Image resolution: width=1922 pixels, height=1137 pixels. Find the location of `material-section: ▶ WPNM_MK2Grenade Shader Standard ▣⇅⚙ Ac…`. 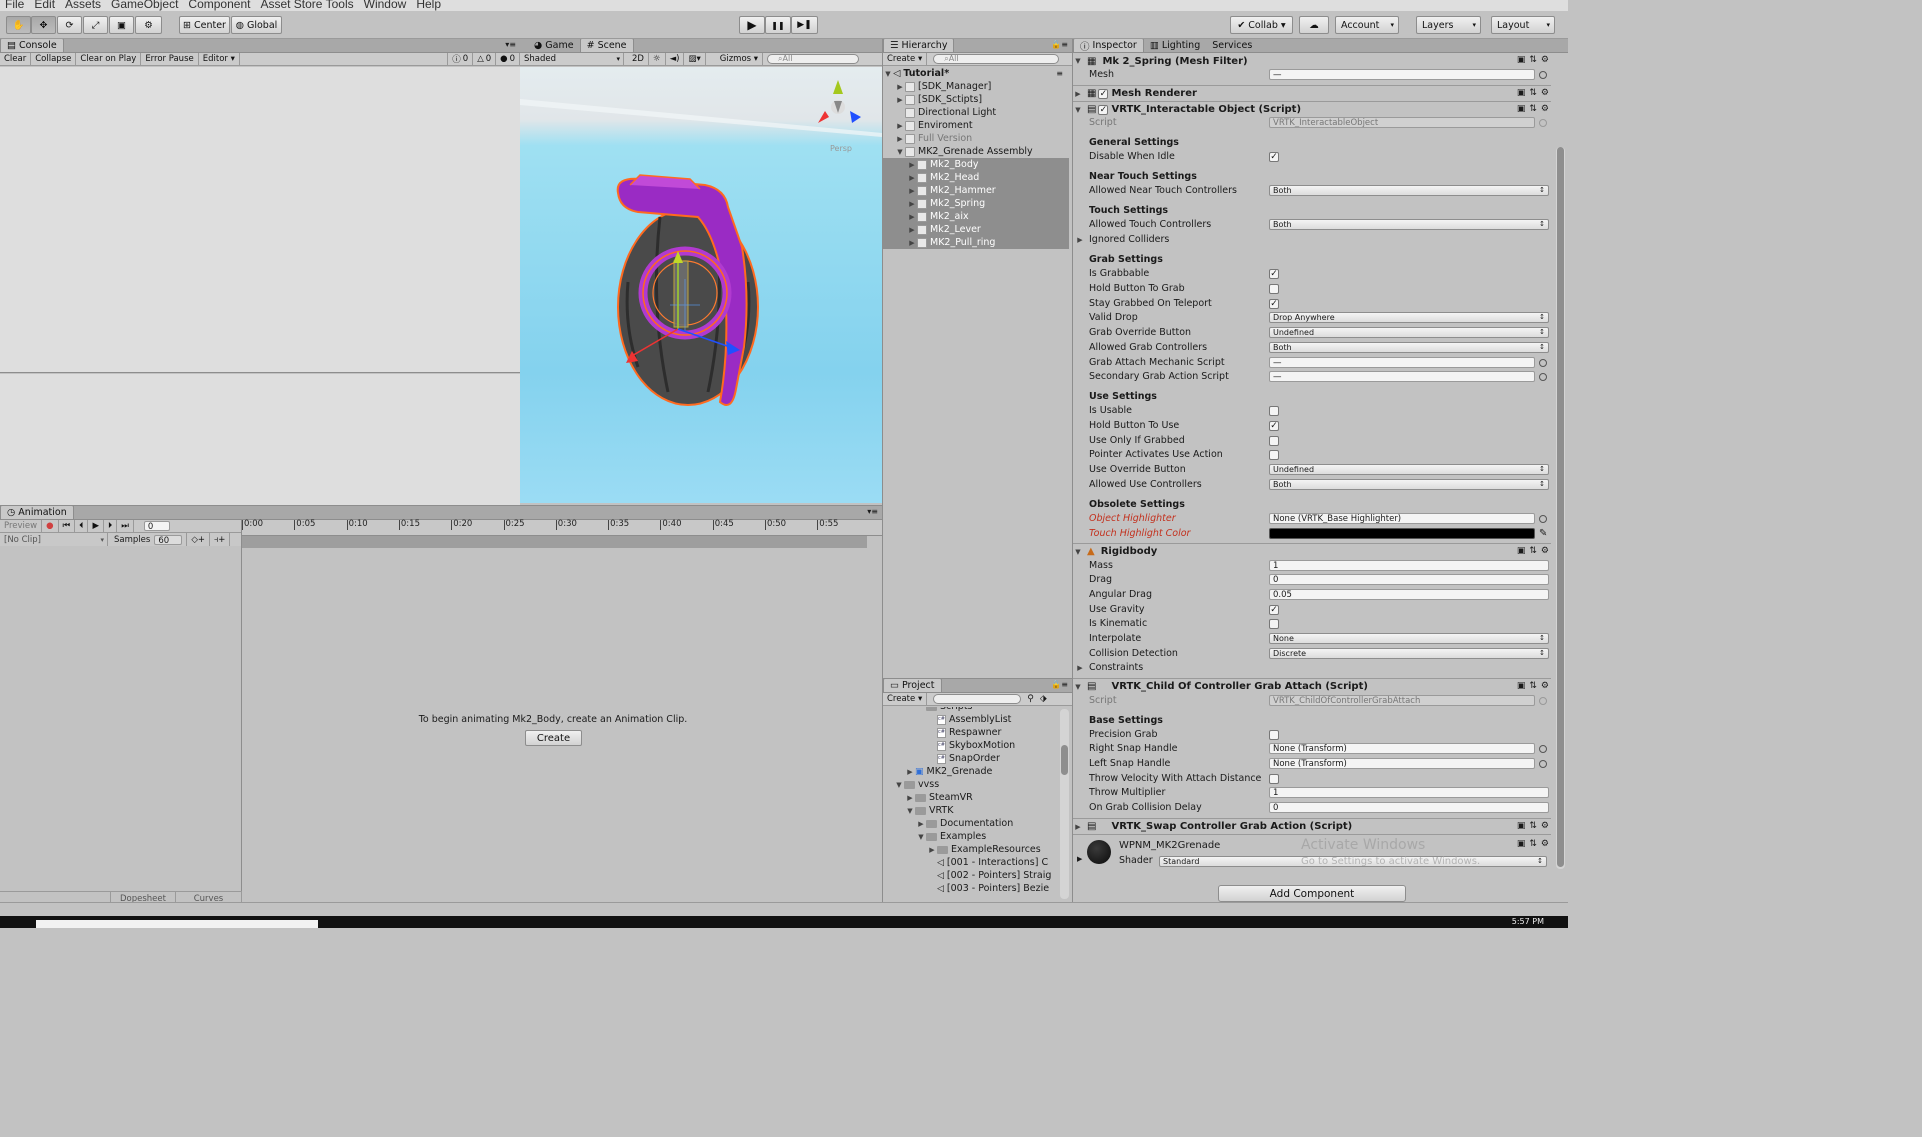

material-section: ▶ WPNM_MK2Grenade Shader Standard ▣⇅⚙ Ac… is located at coordinates (1312, 852).